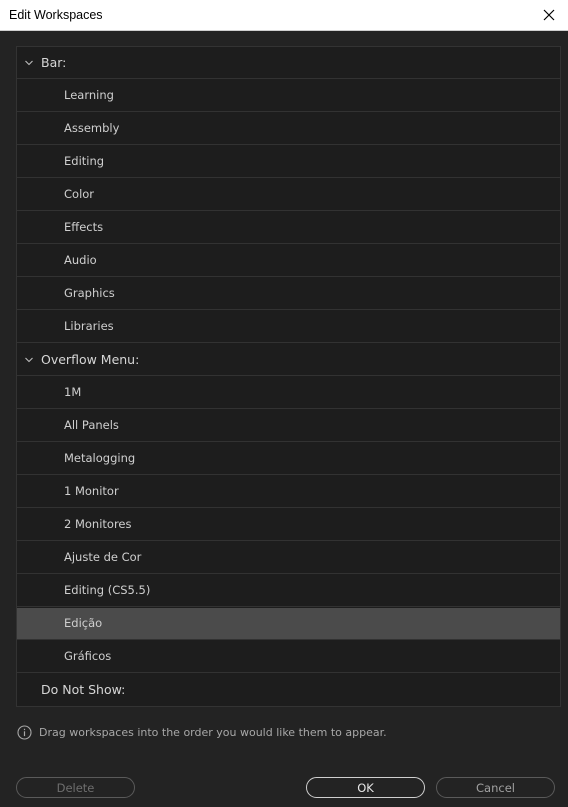  I want to click on workspace-item: Libraries, so click(288, 327).